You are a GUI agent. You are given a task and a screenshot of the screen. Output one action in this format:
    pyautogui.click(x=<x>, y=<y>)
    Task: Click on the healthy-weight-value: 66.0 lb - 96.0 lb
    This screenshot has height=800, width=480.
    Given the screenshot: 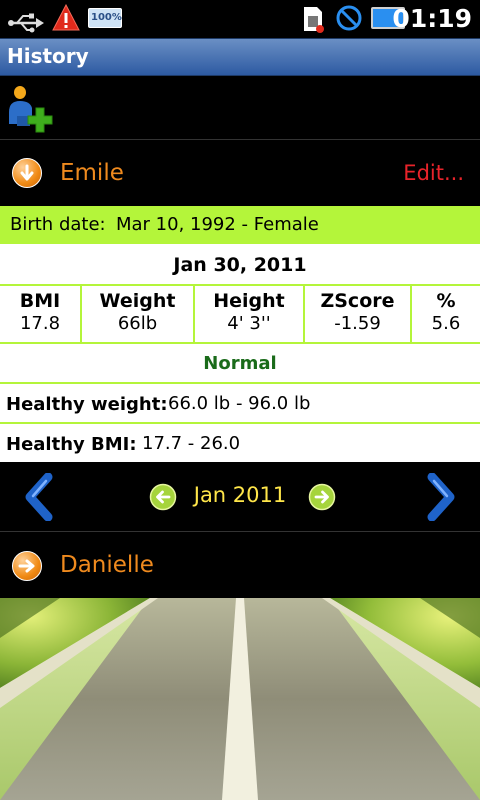 What is the action you would take?
    pyautogui.click(x=239, y=403)
    